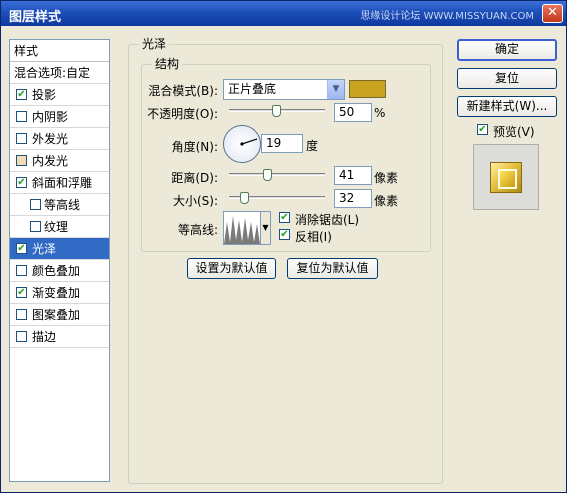 Image resolution: width=567 pixels, height=493 pixels. I want to click on style-item-color-overlay: 颜色叠加, so click(59, 271).